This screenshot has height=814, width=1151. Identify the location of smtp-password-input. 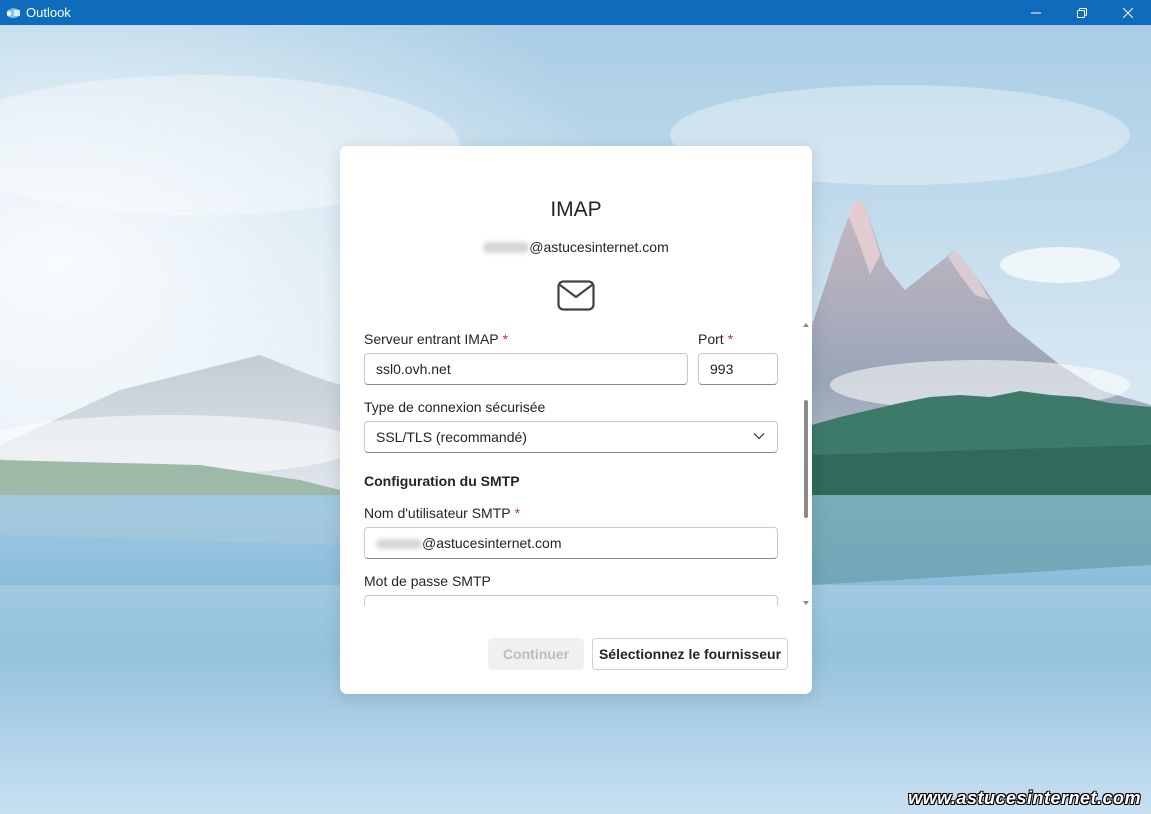
(571, 600).